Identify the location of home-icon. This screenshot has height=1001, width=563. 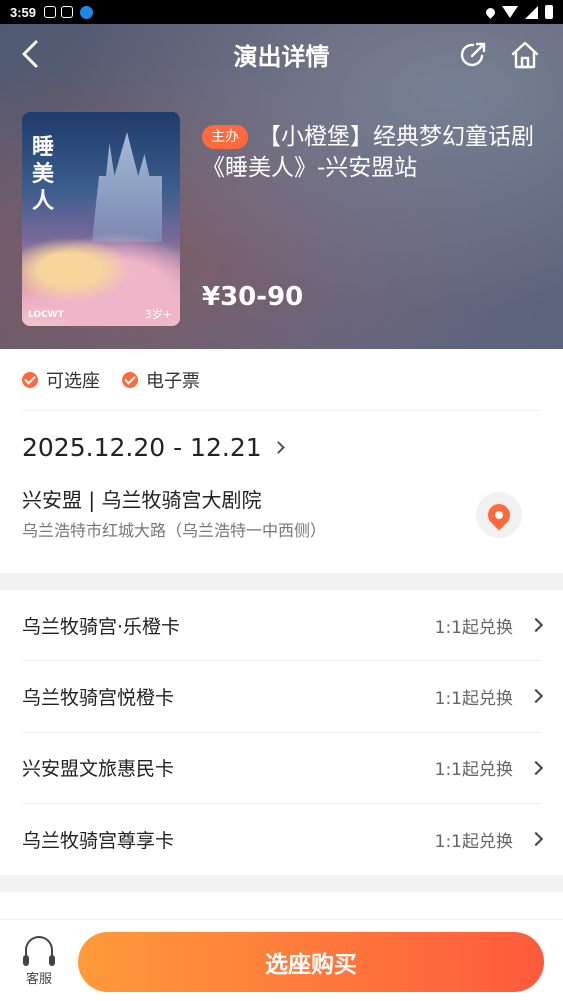
(525, 55).